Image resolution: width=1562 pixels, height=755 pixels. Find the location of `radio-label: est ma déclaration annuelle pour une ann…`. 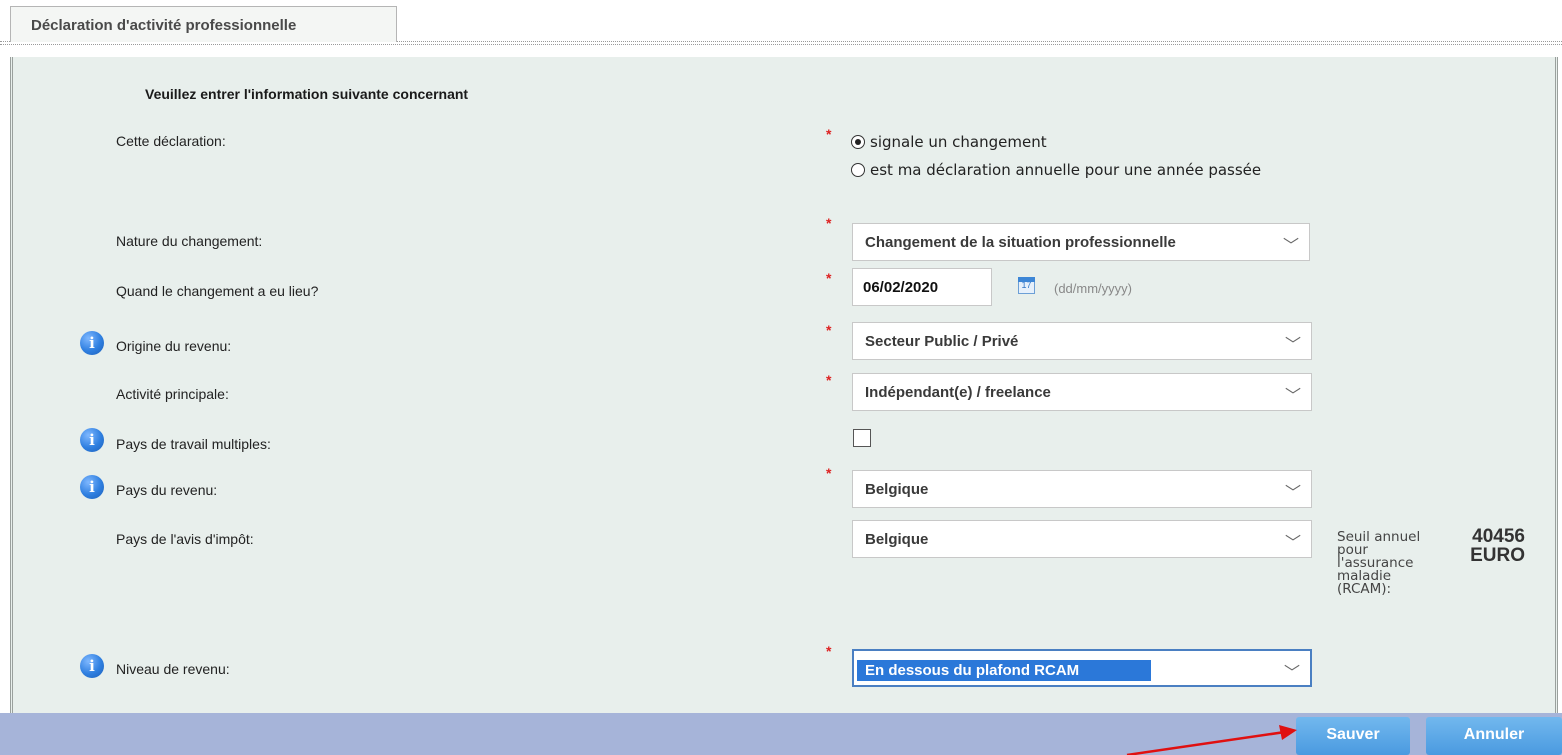

radio-label: est ma déclaration annuelle pour une ann… is located at coordinates (1066, 170).